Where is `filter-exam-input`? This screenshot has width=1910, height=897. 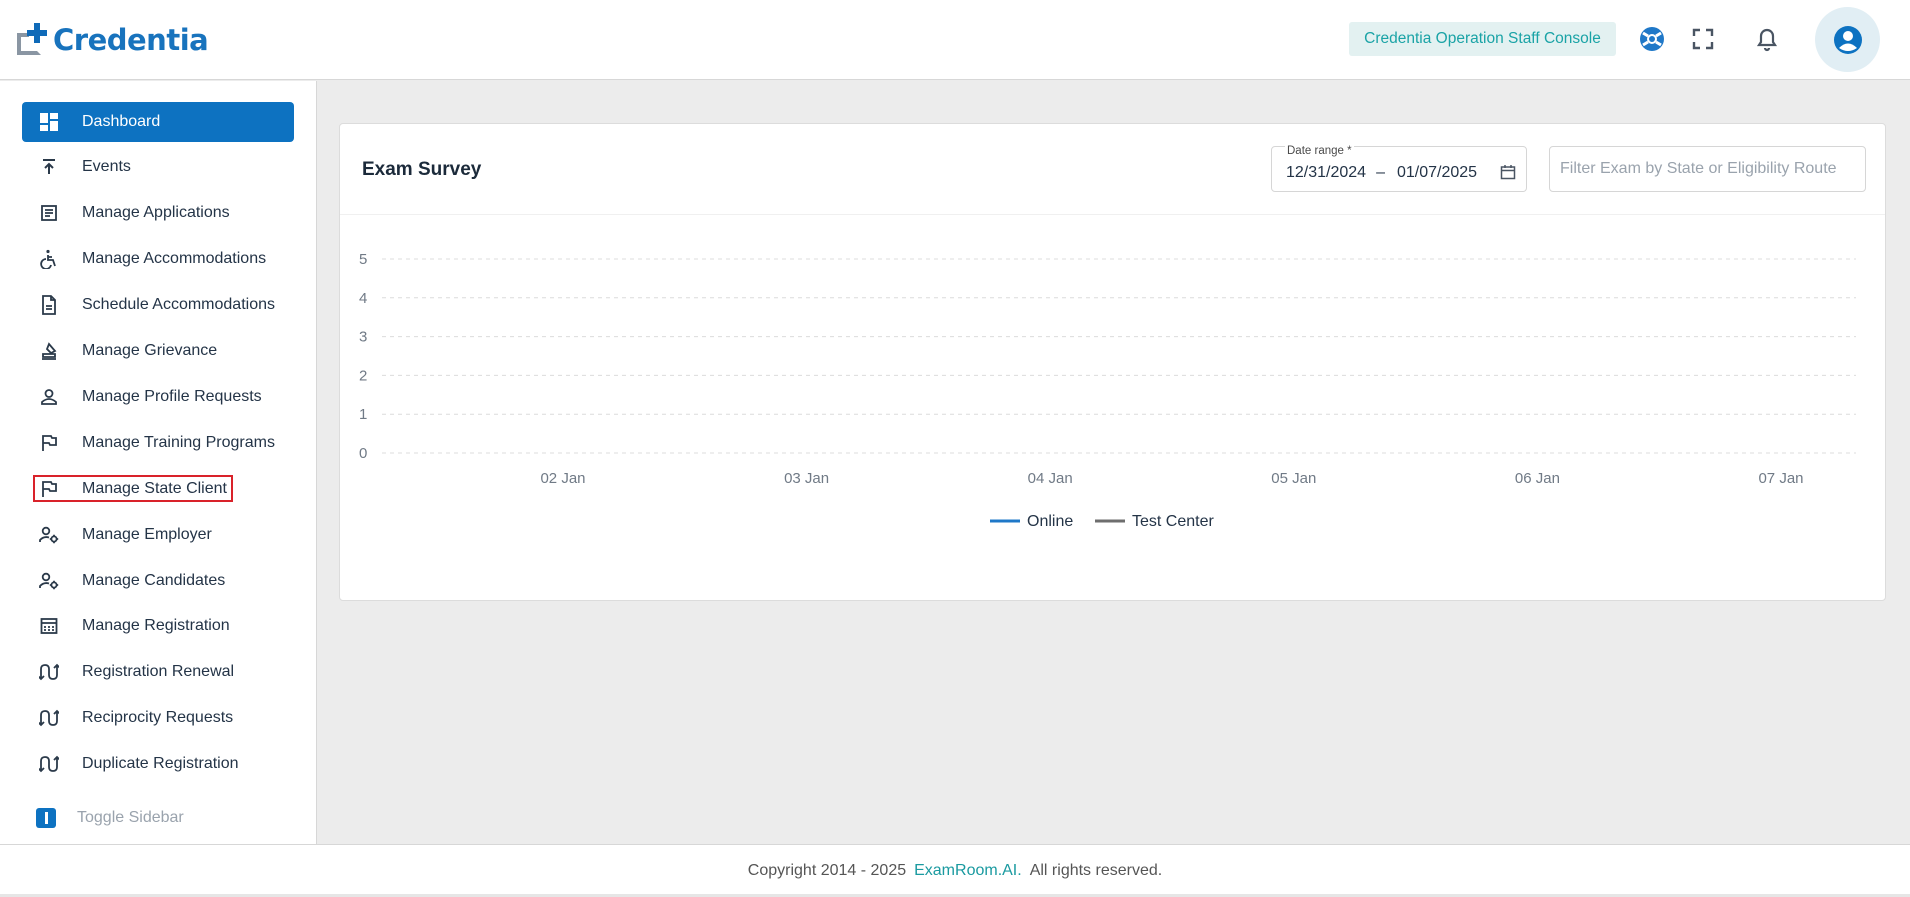 filter-exam-input is located at coordinates (1707, 169).